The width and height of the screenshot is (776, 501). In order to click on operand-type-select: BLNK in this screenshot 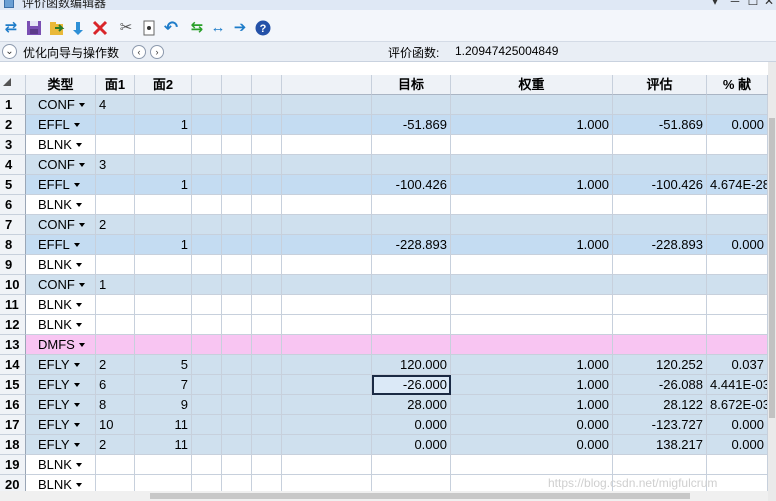, I will do `click(61, 145)`.